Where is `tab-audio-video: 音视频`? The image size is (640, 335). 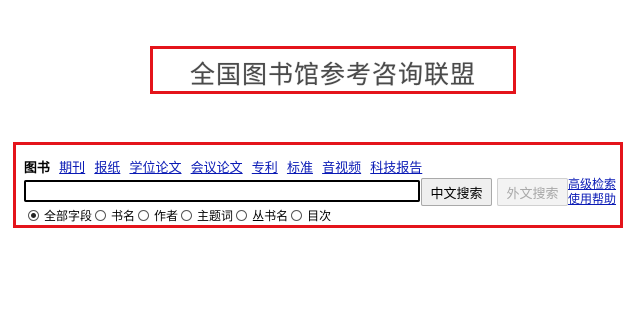 tab-audio-video: 音视频 is located at coordinates (341, 168).